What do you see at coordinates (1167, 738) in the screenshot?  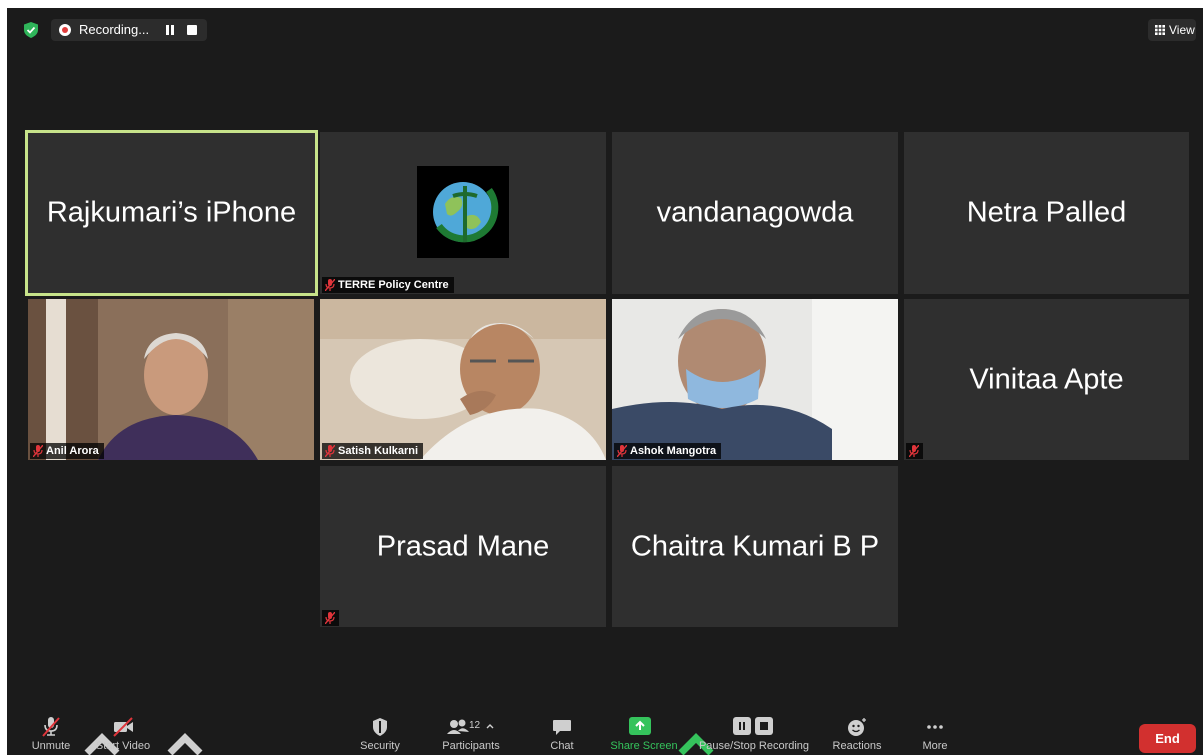 I see `end-meeting-button: End` at bounding box center [1167, 738].